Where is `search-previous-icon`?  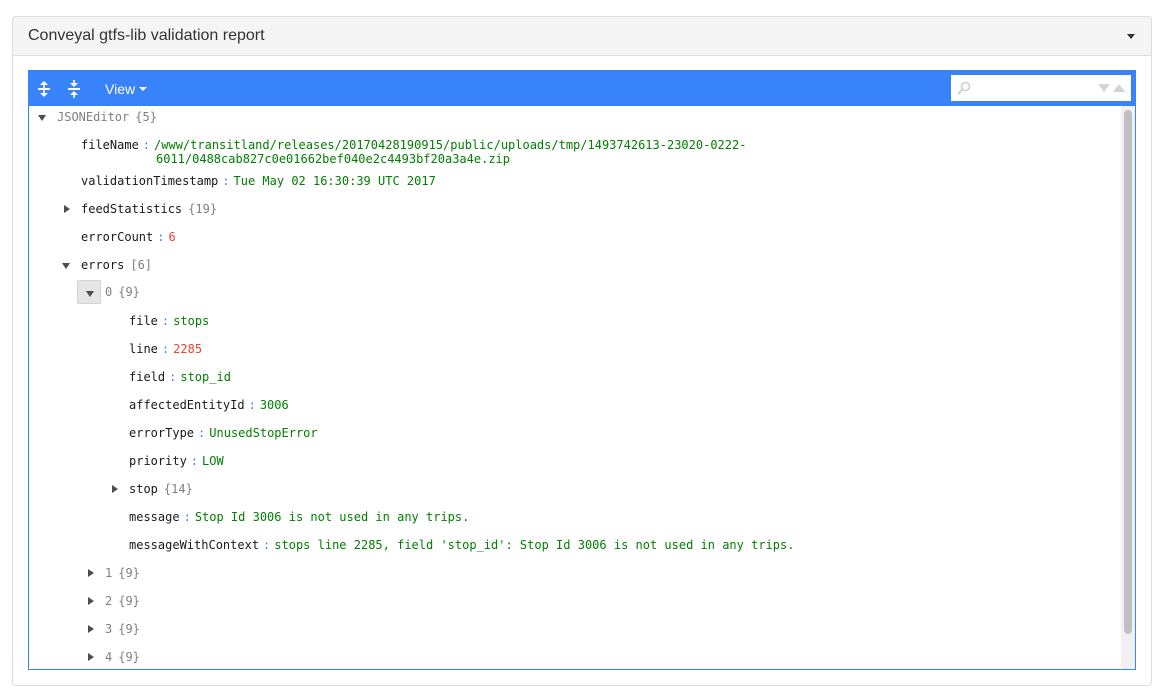
search-previous-icon is located at coordinates (1119, 88).